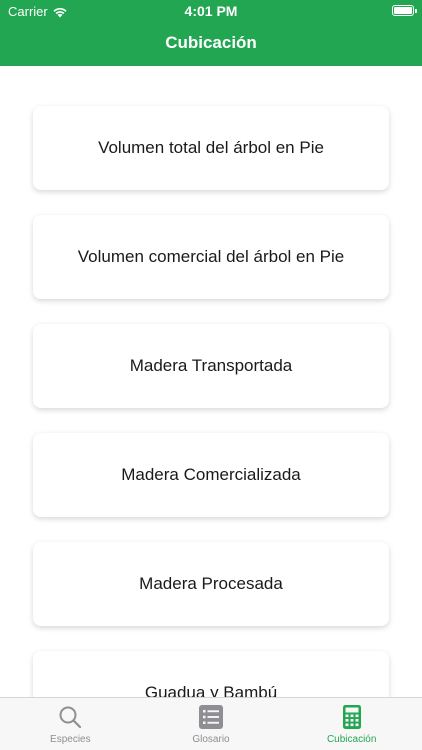 The image size is (422, 750). What do you see at coordinates (211, 739) in the screenshot?
I see `tab-label: Glosario` at bounding box center [211, 739].